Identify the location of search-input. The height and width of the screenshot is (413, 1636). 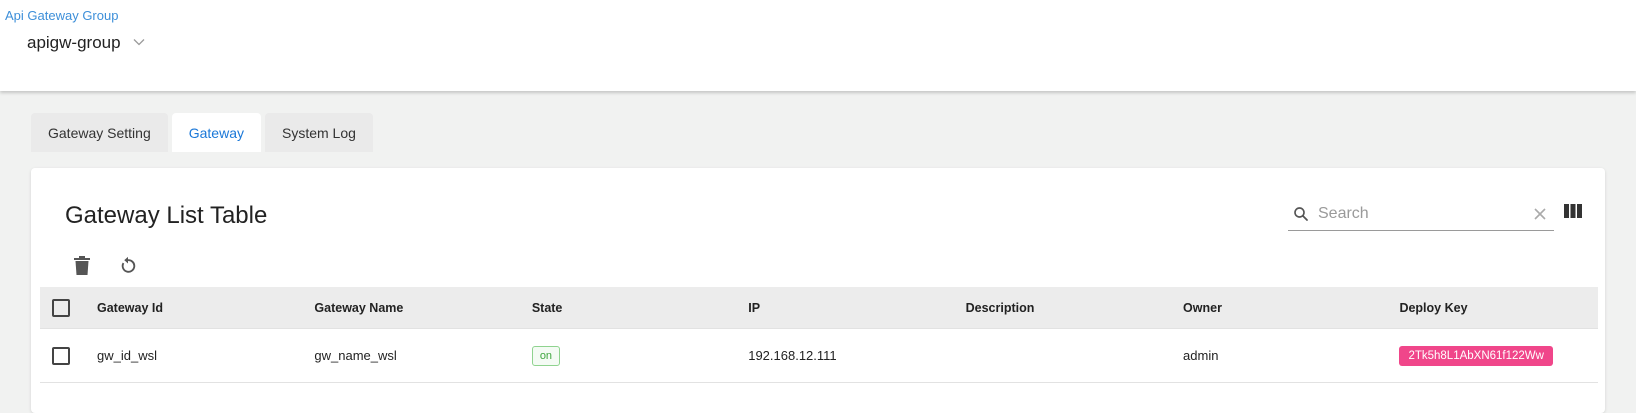
(1421, 214).